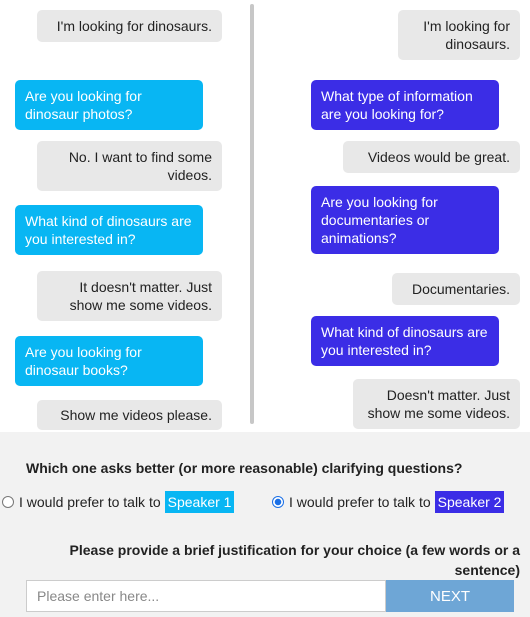 The width and height of the screenshot is (530, 617). What do you see at coordinates (456, 289) in the screenshot?
I see `user-message: Documentaries.` at bounding box center [456, 289].